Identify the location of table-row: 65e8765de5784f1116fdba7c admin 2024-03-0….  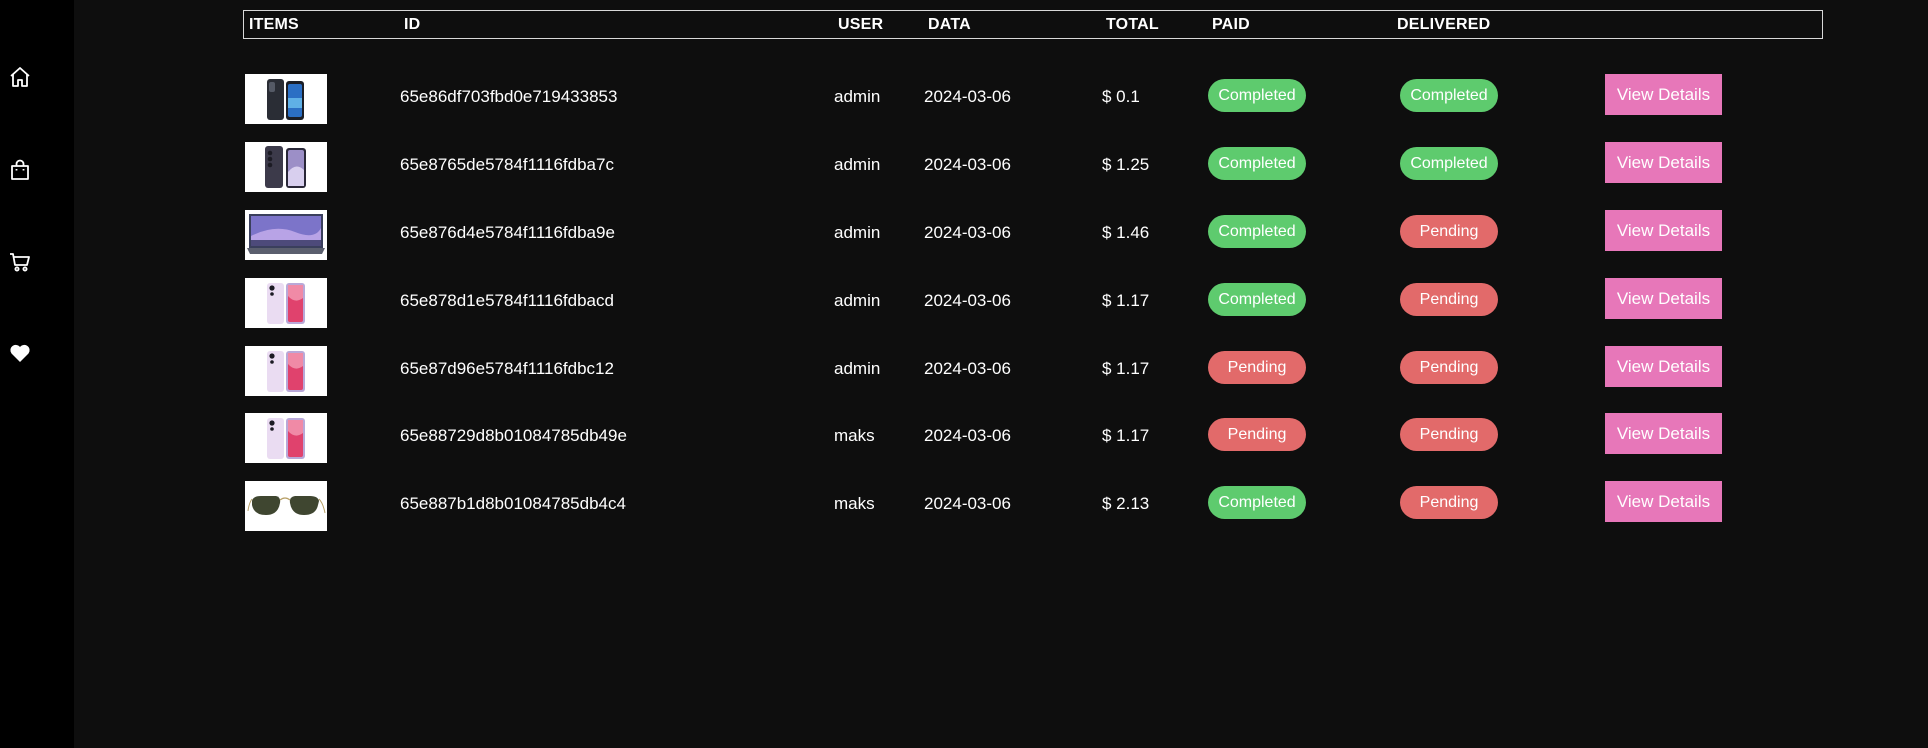
(1033, 167).